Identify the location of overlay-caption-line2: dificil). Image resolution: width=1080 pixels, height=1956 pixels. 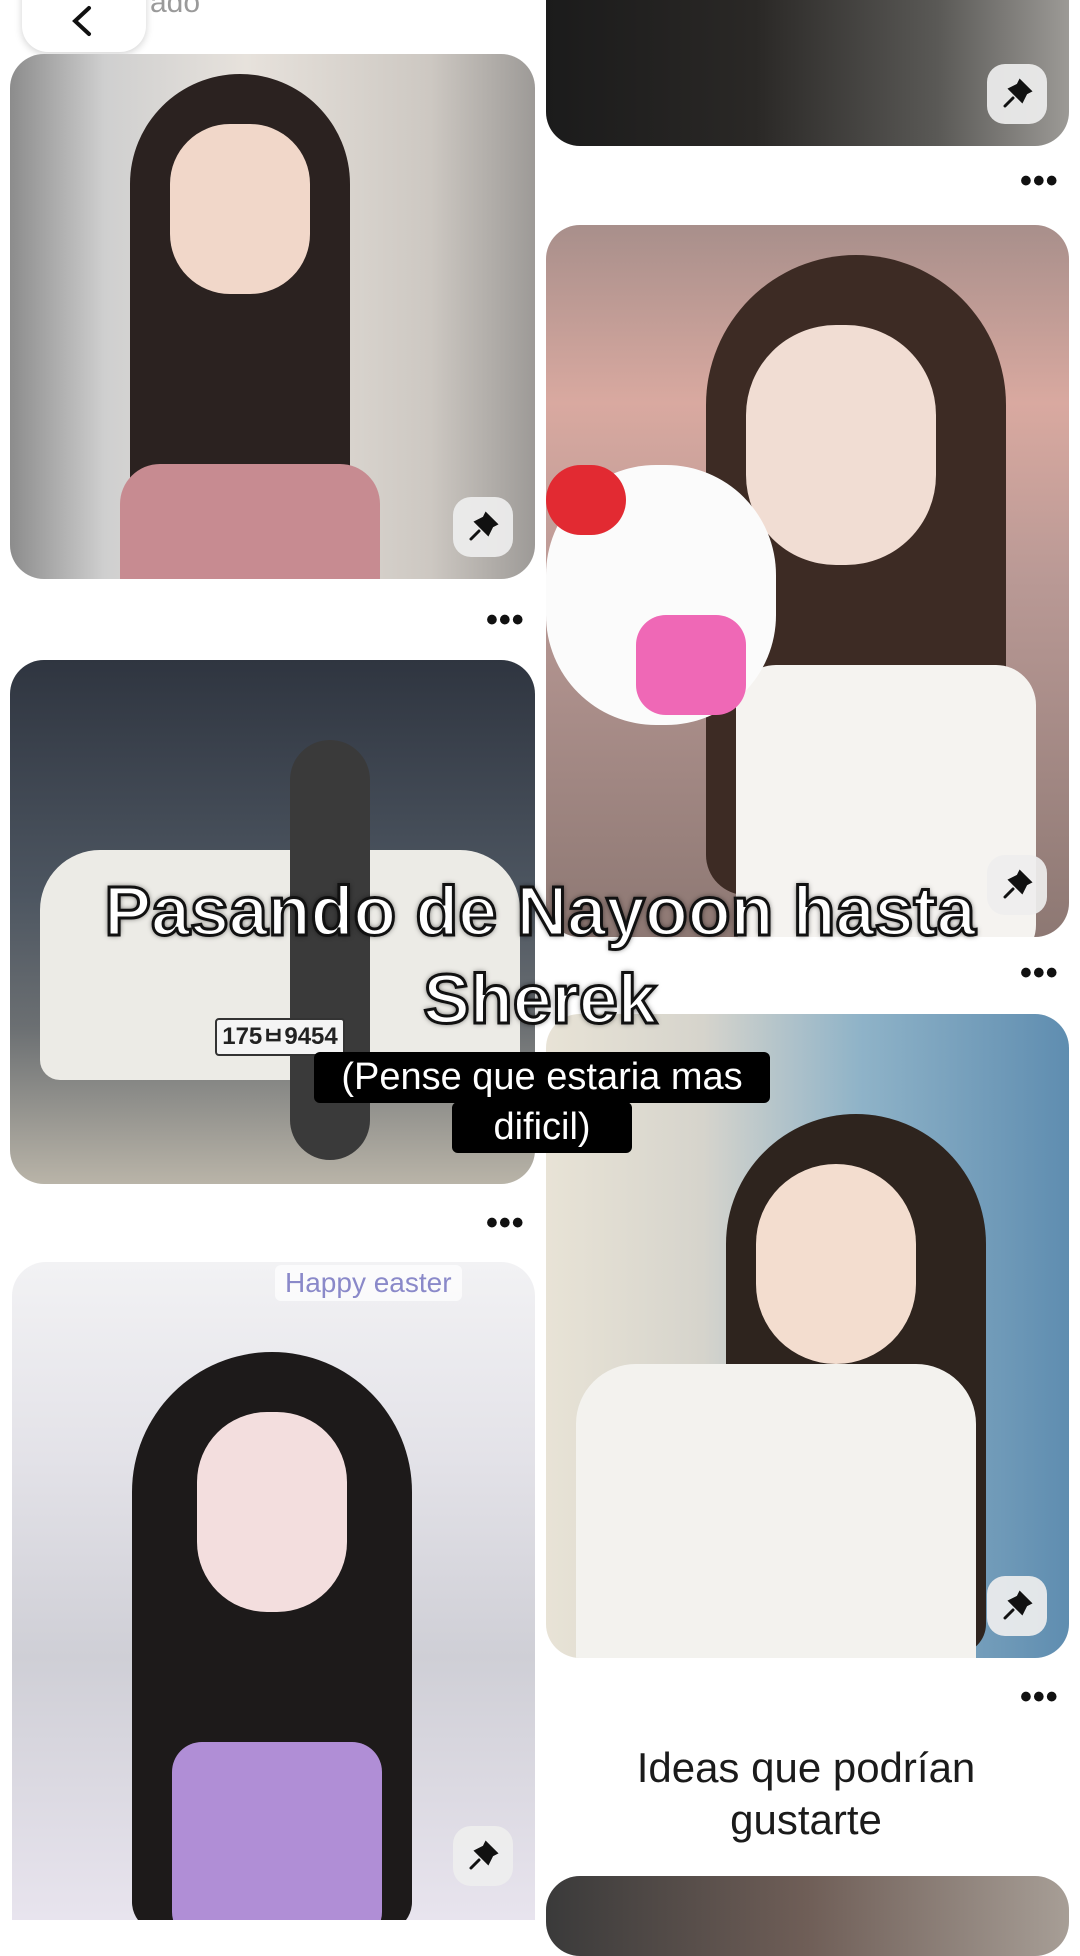
(542, 1127).